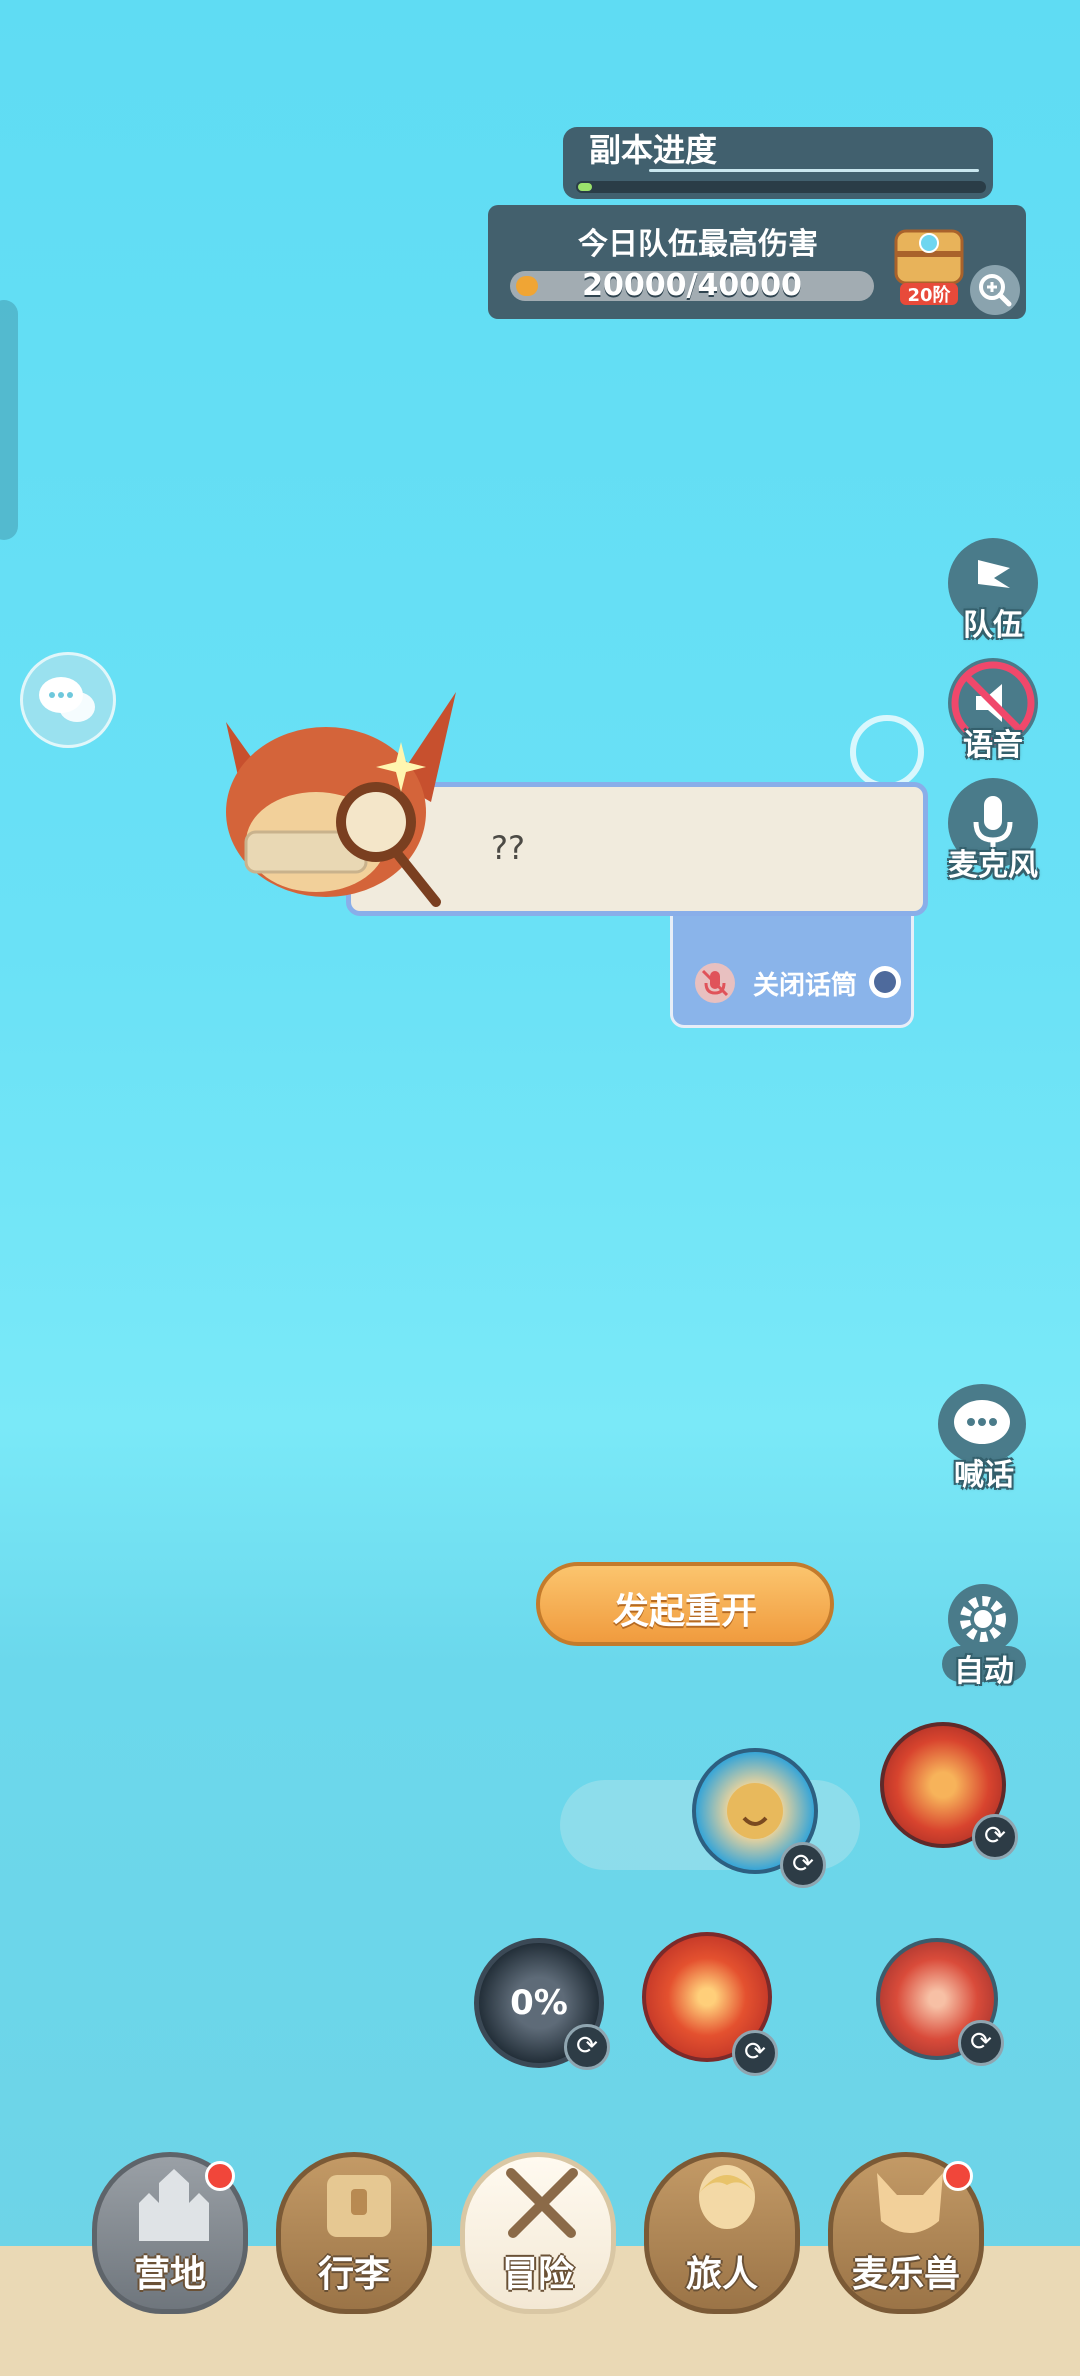 Image resolution: width=1080 pixels, height=2376 pixels. I want to click on dungeon-progress-track, so click(781, 187).